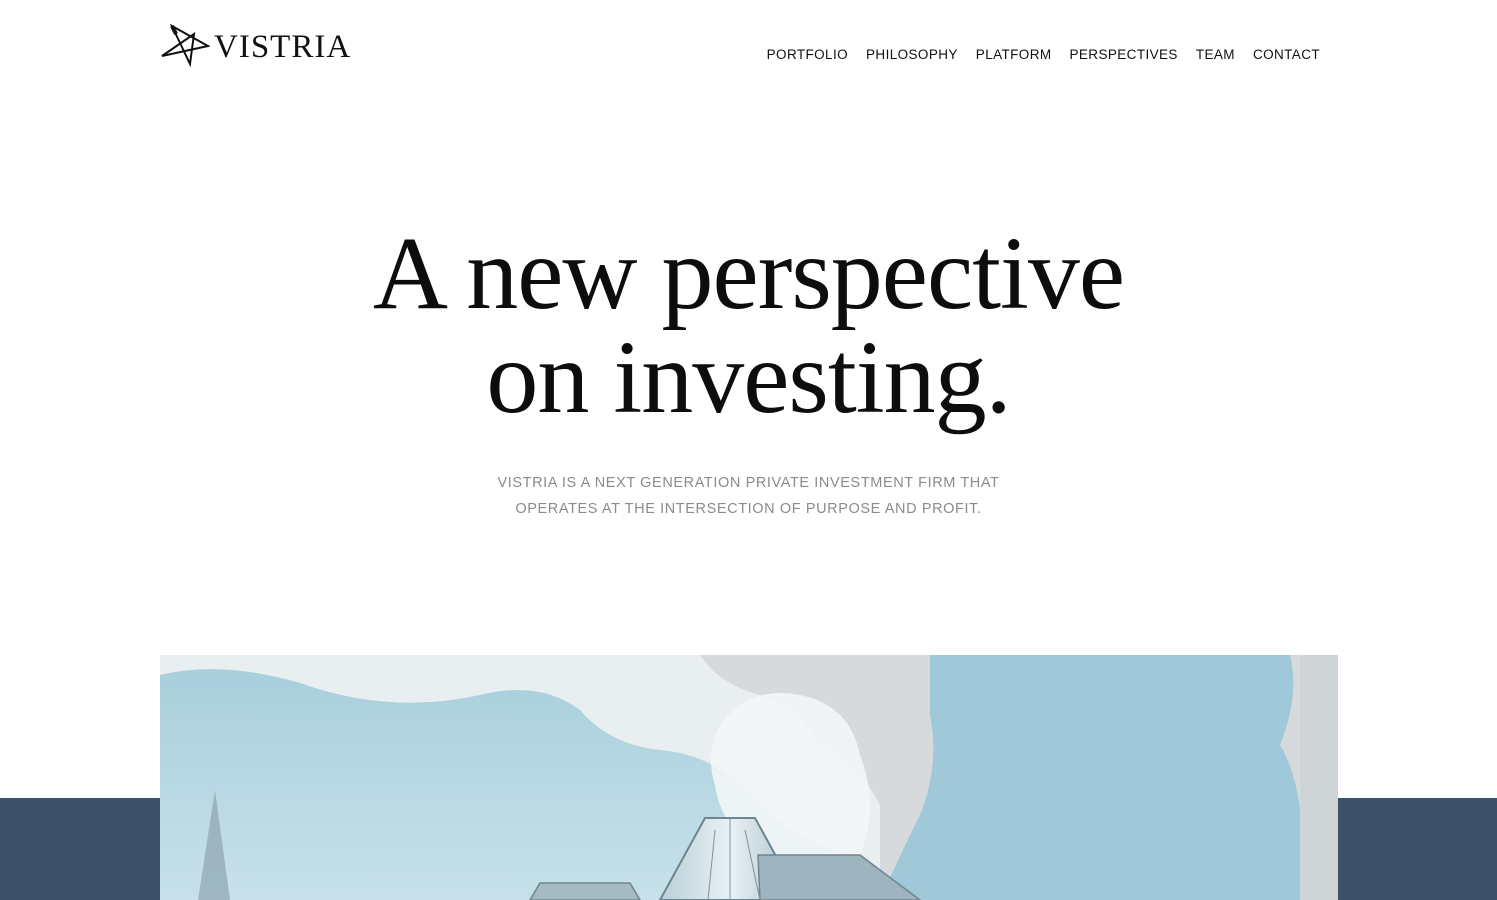 The width and height of the screenshot is (1497, 900). Describe the element at coordinates (1215, 54) in the screenshot. I see `nav-item-team: TEAM` at that location.